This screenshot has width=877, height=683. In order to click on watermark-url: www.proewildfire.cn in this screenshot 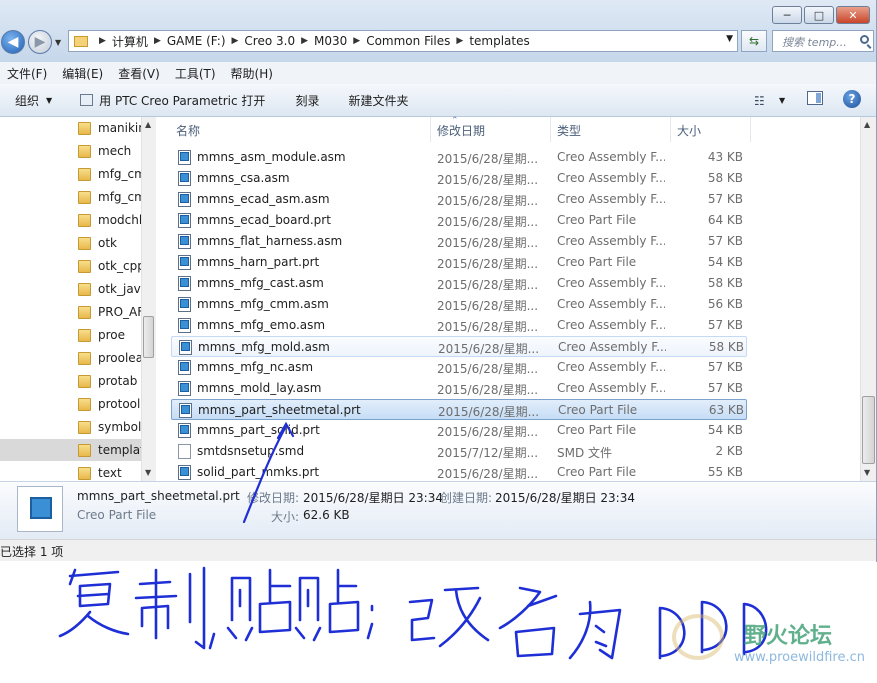, I will do `click(799, 657)`.